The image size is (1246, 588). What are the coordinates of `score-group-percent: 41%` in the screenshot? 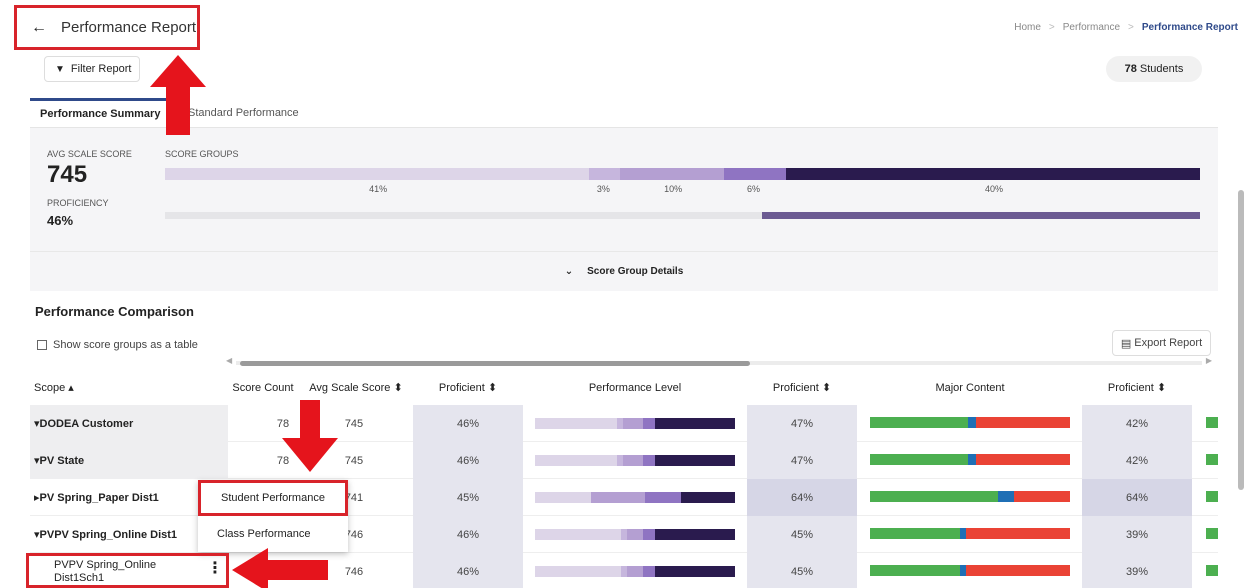 It's located at (378, 189).